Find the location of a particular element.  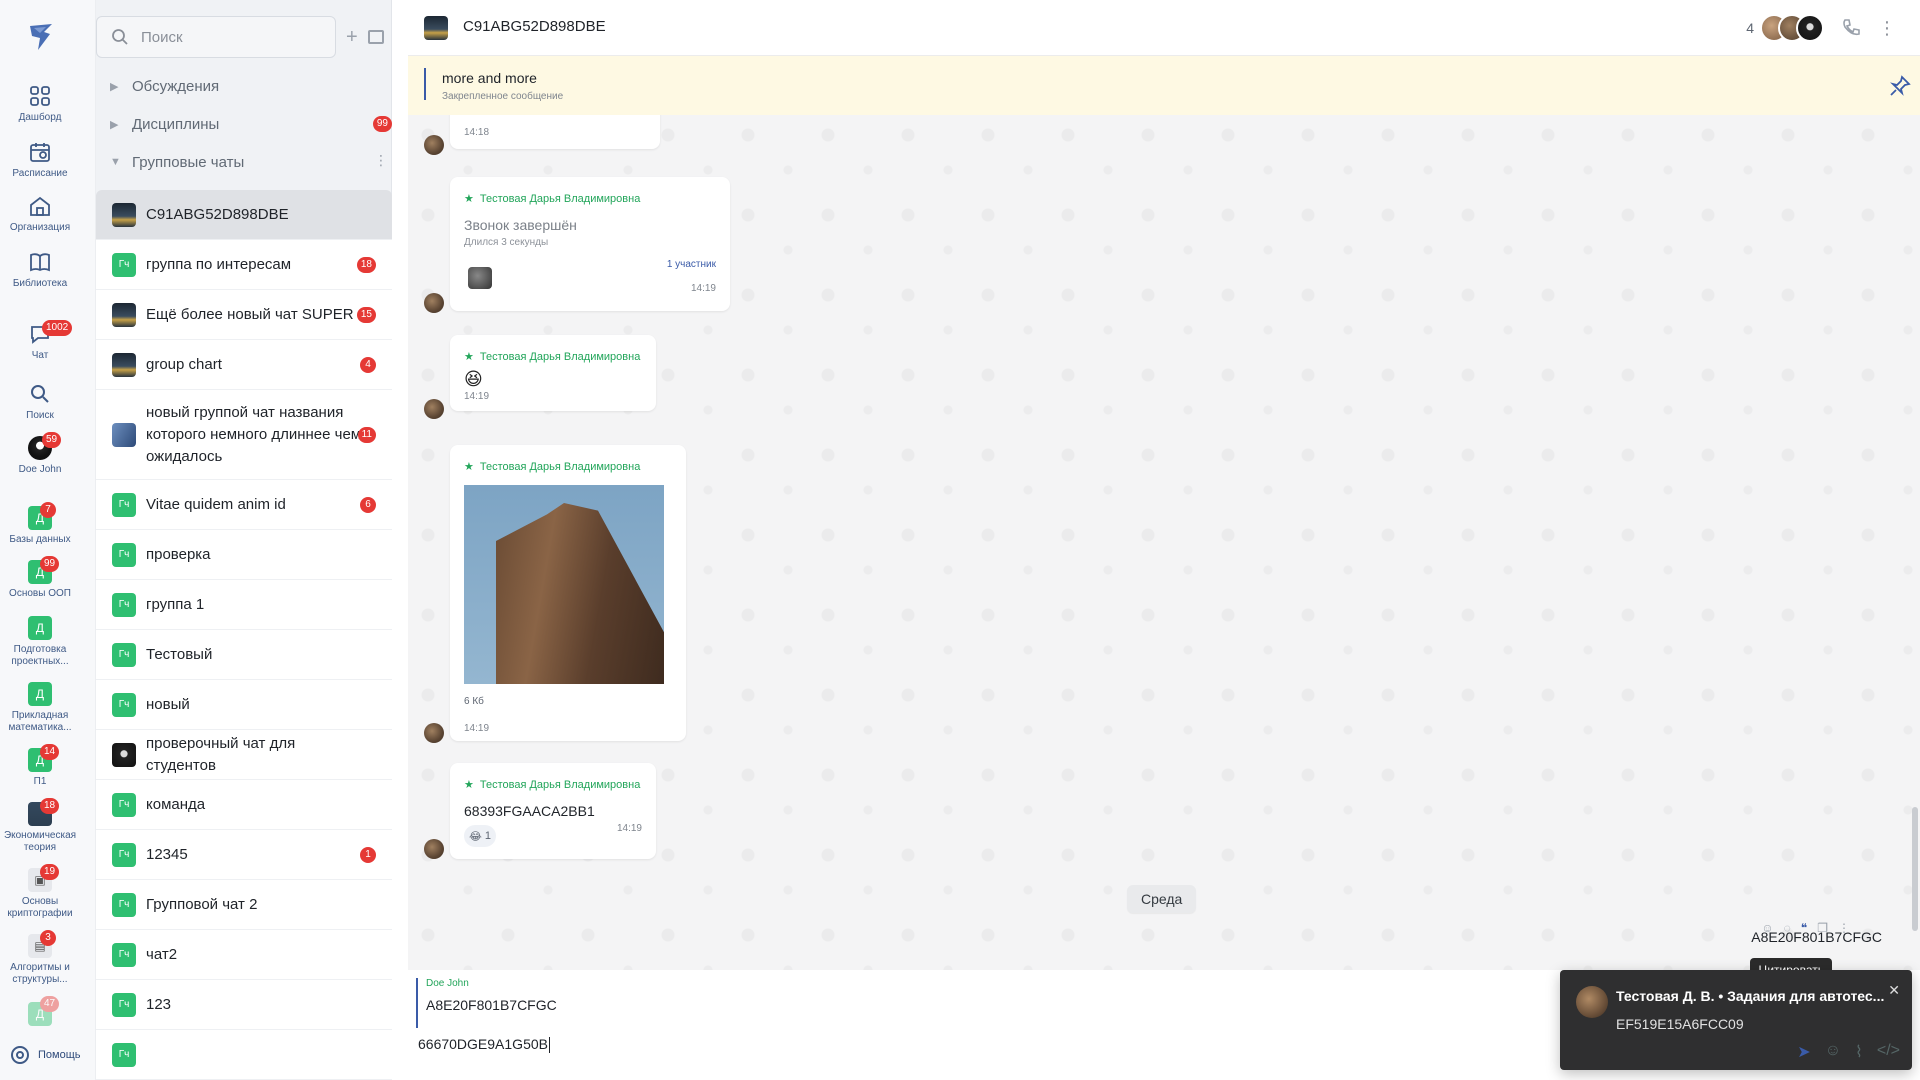

star-icon: ★ is located at coordinates (469, 785).